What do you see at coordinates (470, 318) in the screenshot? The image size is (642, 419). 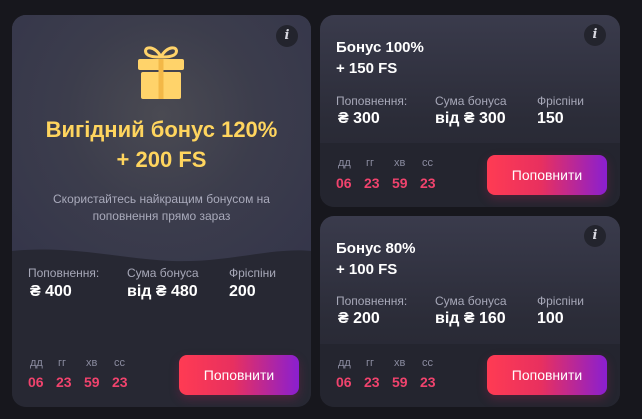 I see `bonus-amount-value: від ₴ 160` at bounding box center [470, 318].